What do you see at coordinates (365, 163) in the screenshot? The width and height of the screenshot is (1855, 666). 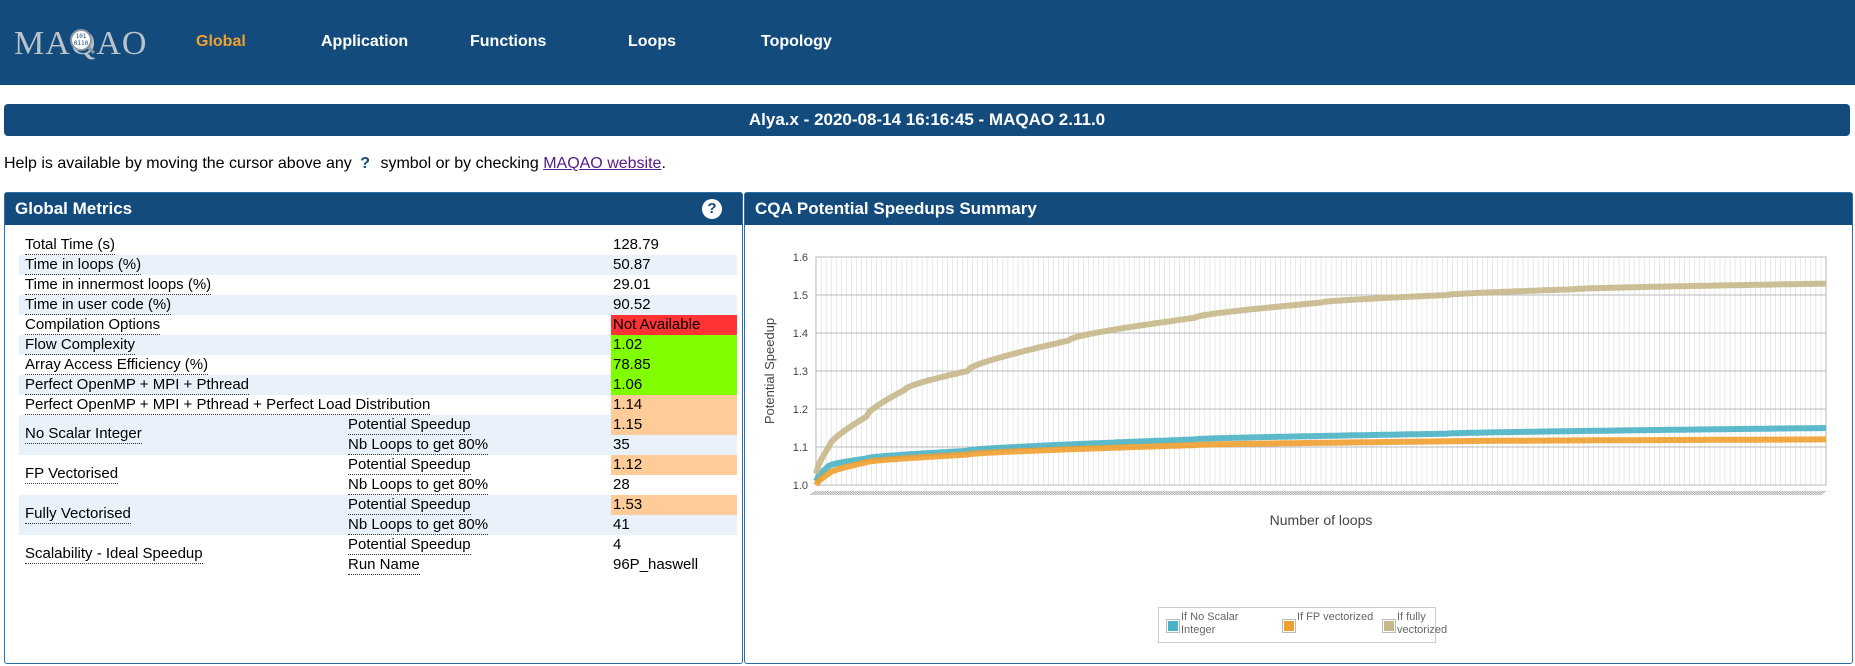 I see `help-symbol-icon: ?` at bounding box center [365, 163].